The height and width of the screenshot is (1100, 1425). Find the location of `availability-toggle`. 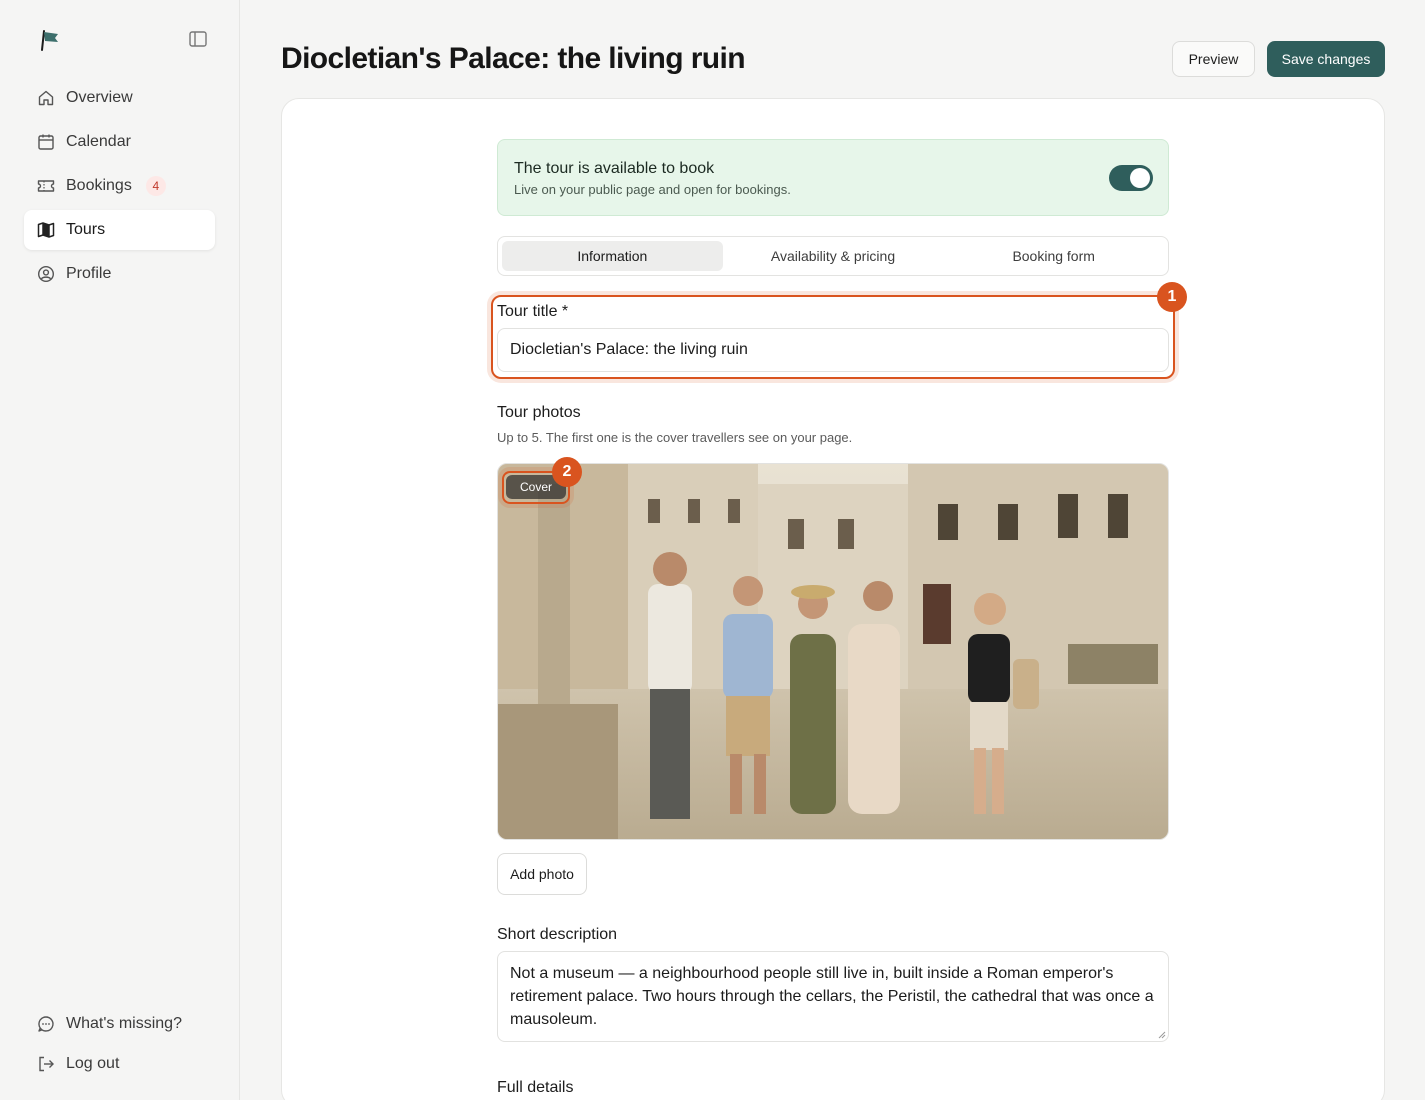

availability-toggle is located at coordinates (1131, 178).